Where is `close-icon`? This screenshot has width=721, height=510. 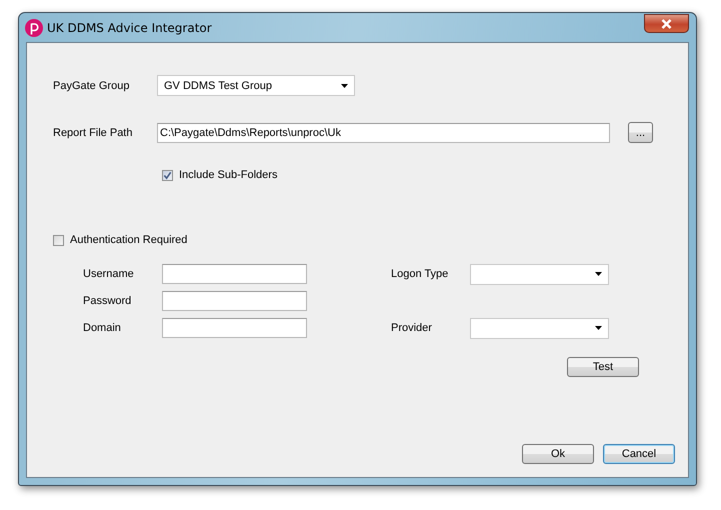
close-icon is located at coordinates (666, 23).